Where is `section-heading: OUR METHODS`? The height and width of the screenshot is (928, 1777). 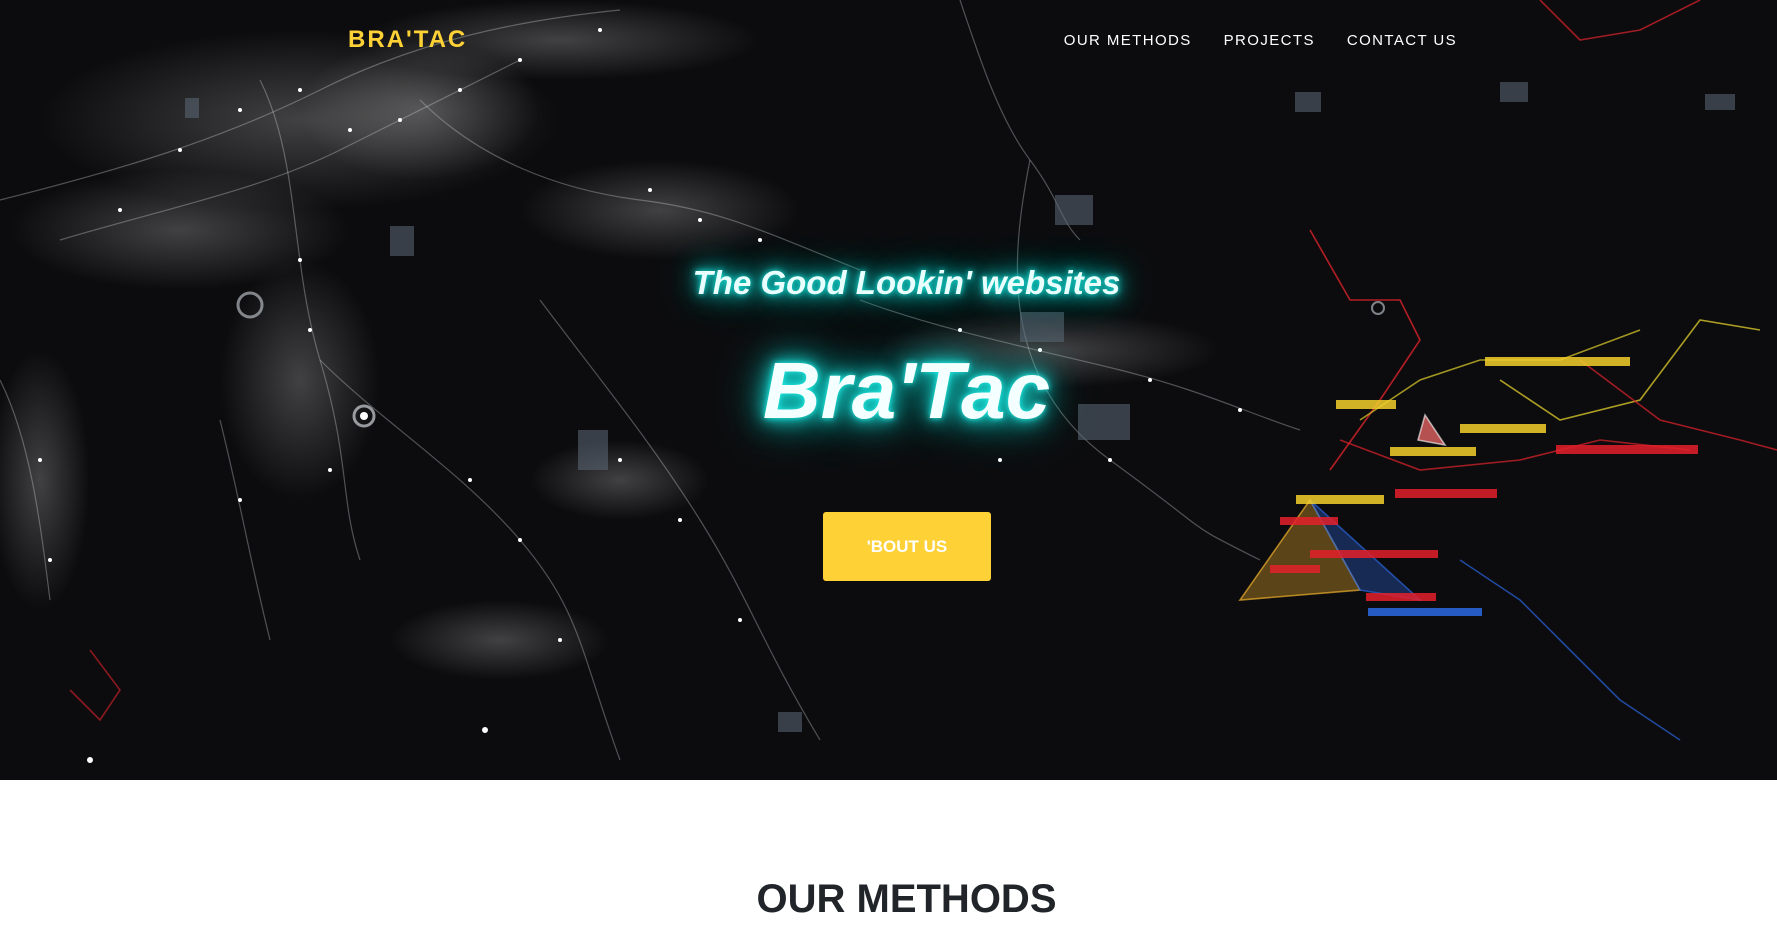 section-heading: OUR METHODS is located at coordinates (906, 899).